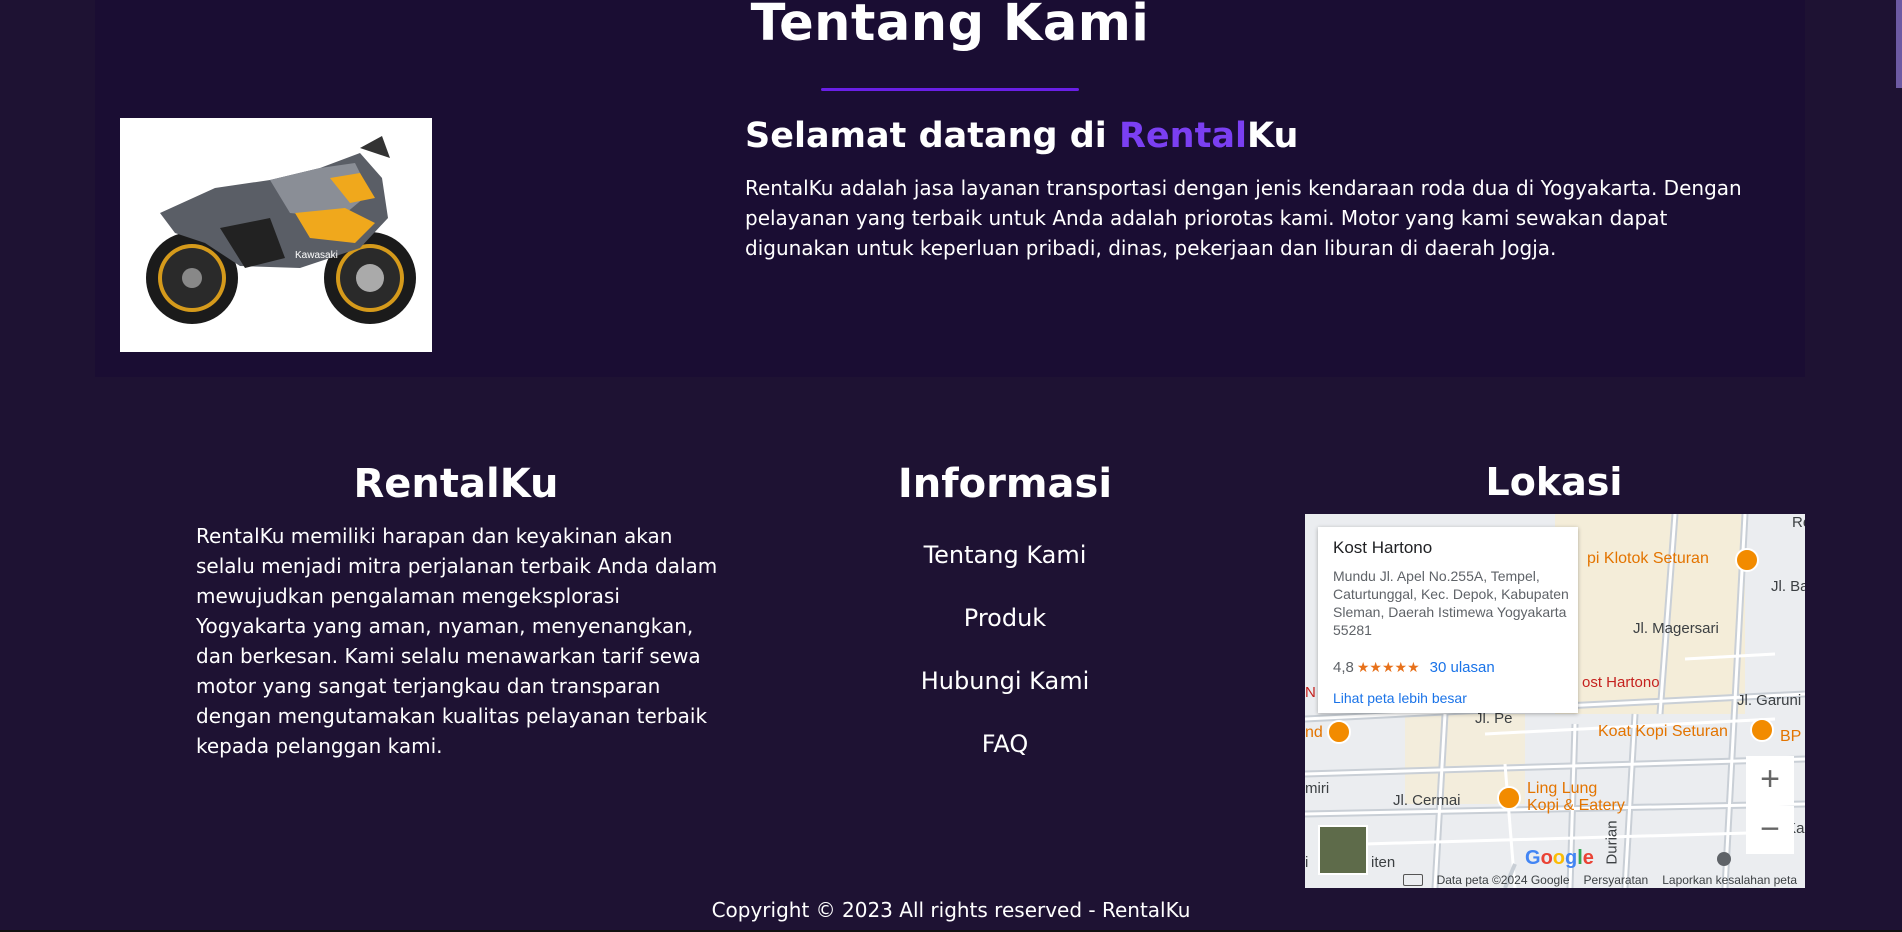  Describe the element at coordinates (1383, 547) in the screenshot. I see `place-name: Kost Hartono` at that location.